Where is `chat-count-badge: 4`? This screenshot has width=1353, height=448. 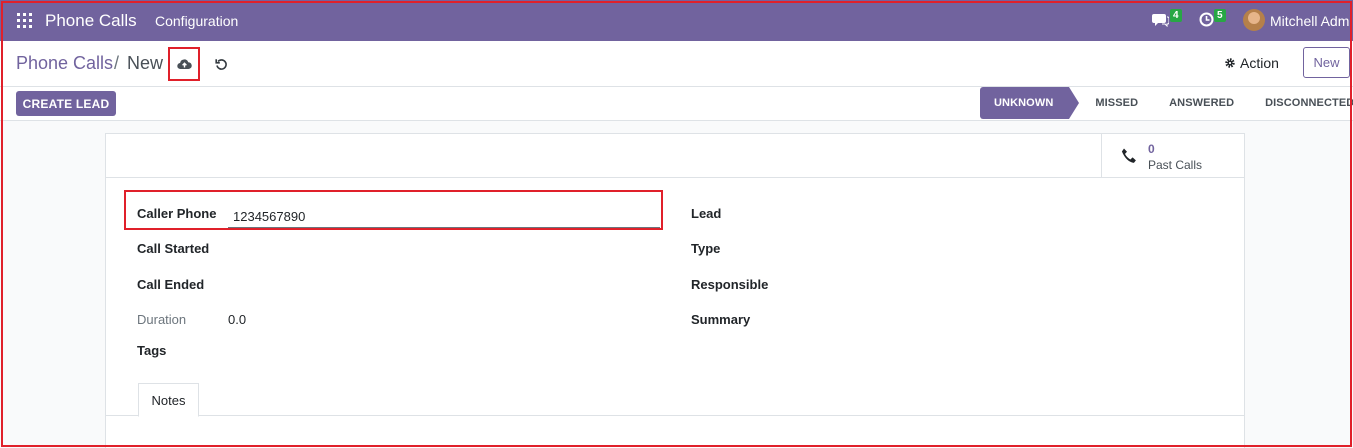 chat-count-badge: 4 is located at coordinates (1176, 15).